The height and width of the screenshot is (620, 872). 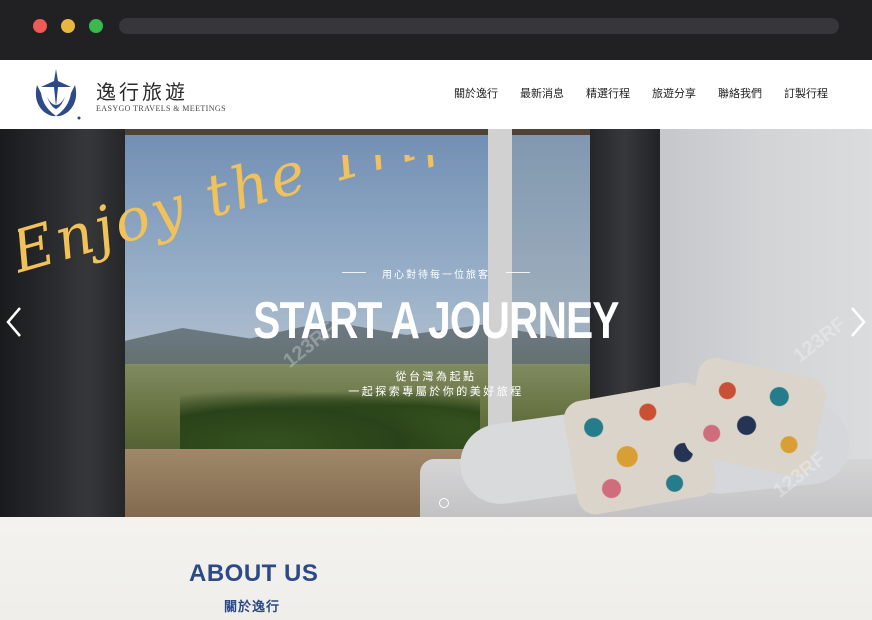 What do you see at coordinates (608, 94) in the screenshot?
I see `nav-item-featured-tours: 精選行程` at bounding box center [608, 94].